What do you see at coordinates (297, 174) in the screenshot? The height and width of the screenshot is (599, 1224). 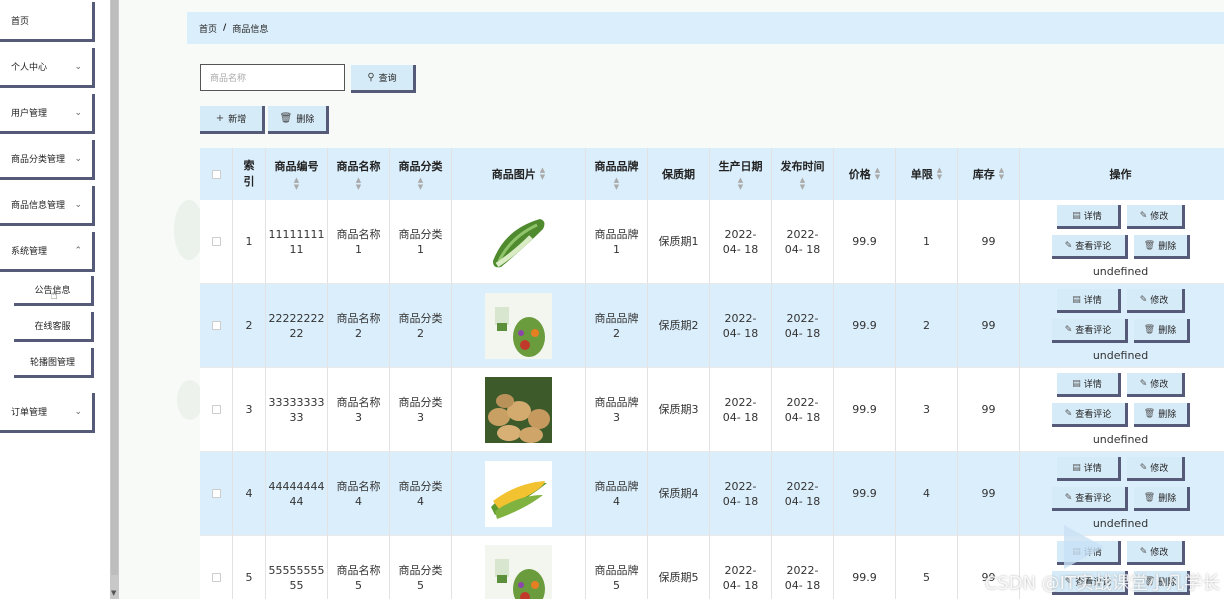 I see `header-code: 商品编号 ▲ ▼` at bounding box center [297, 174].